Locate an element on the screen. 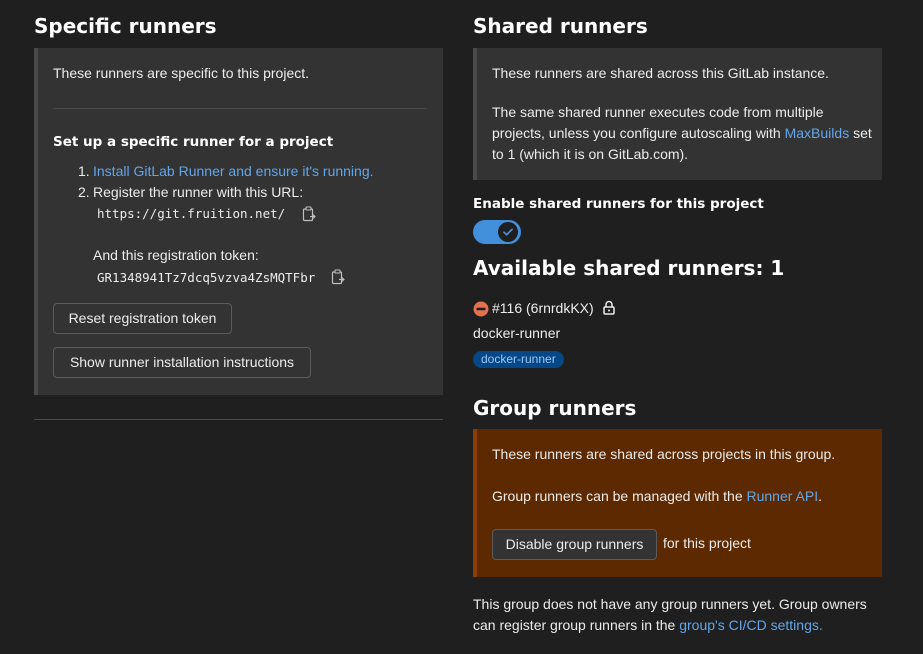  group-cicd-settings-link: group's CI/CD settings. is located at coordinates (751, 625).